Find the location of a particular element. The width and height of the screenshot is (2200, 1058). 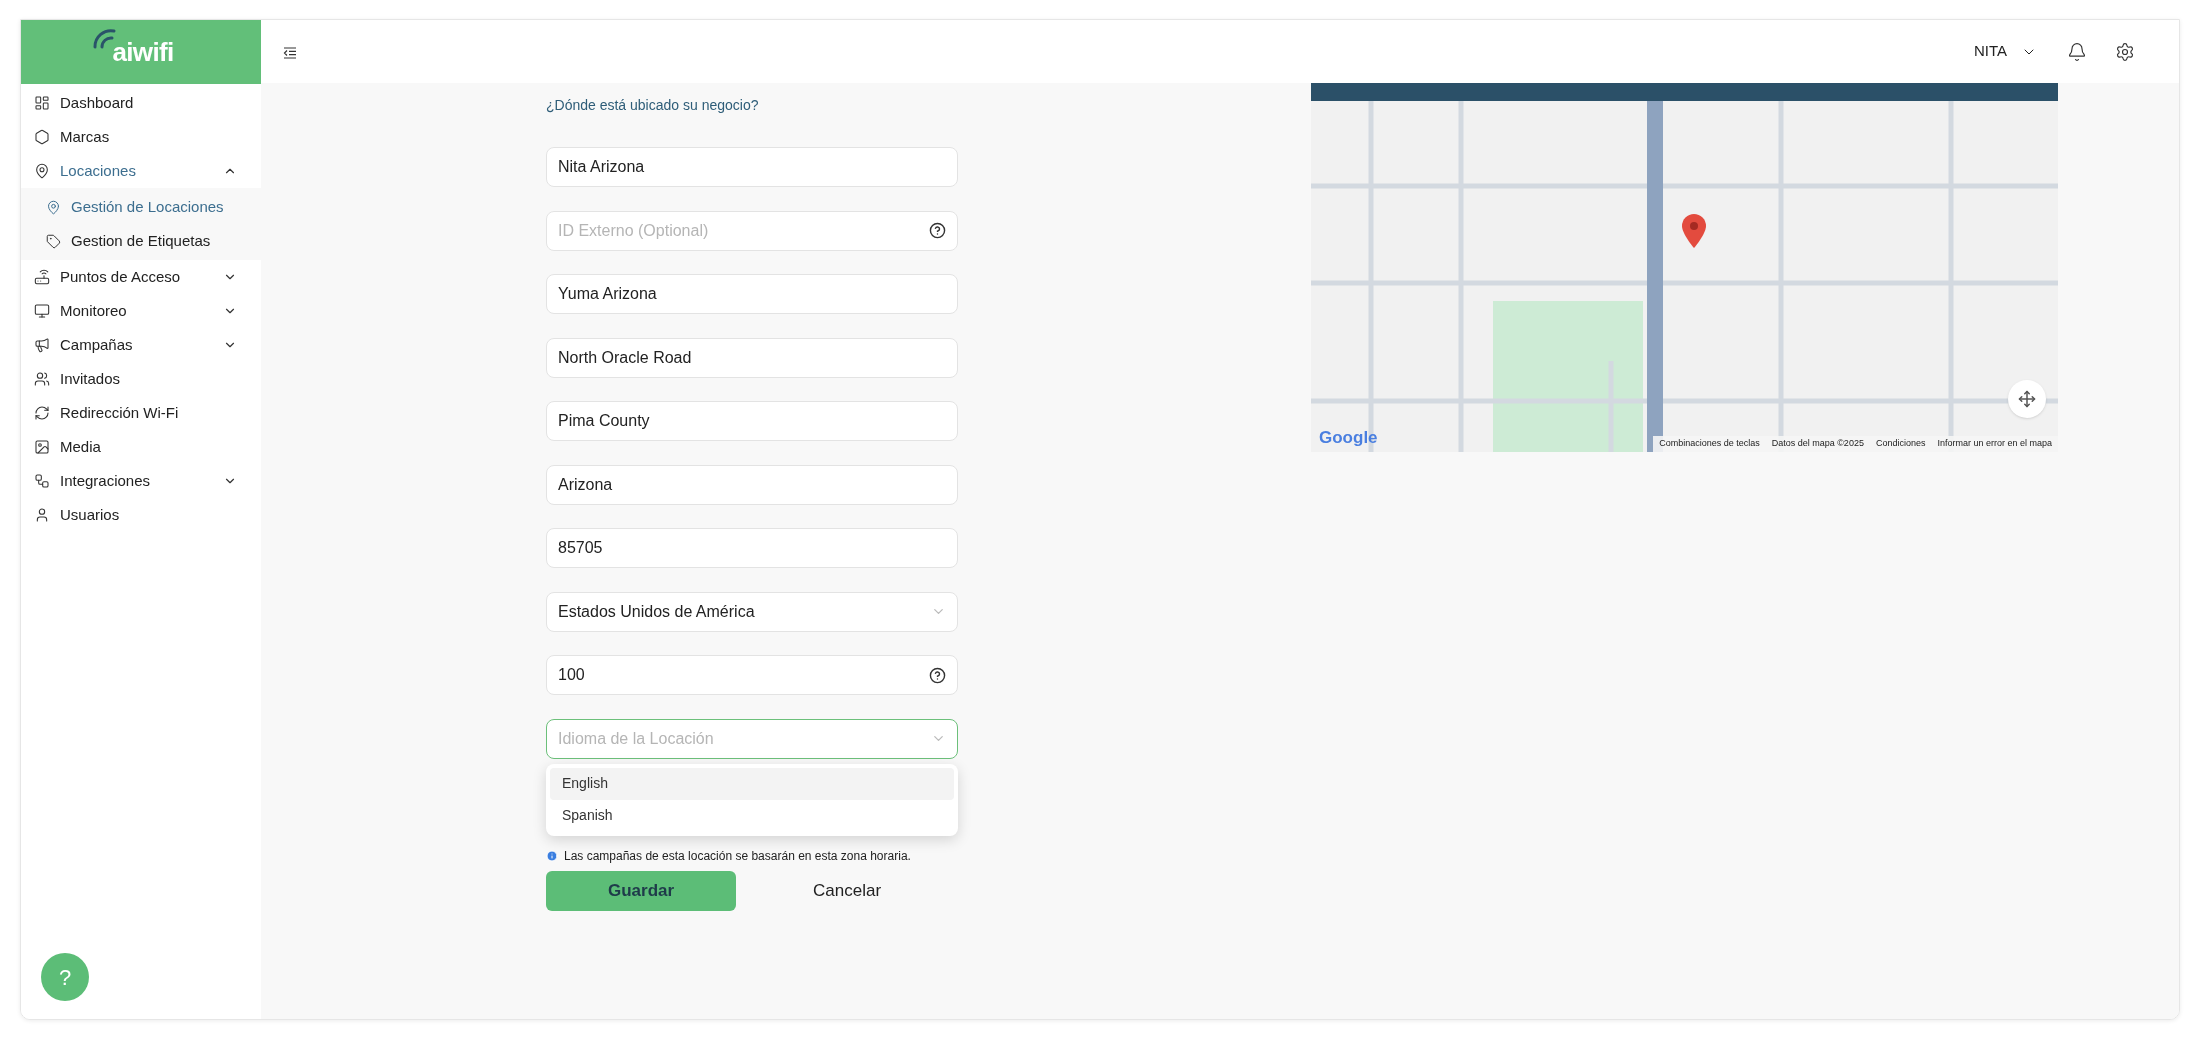

refresh-icon is located at coordinates (42, 413).